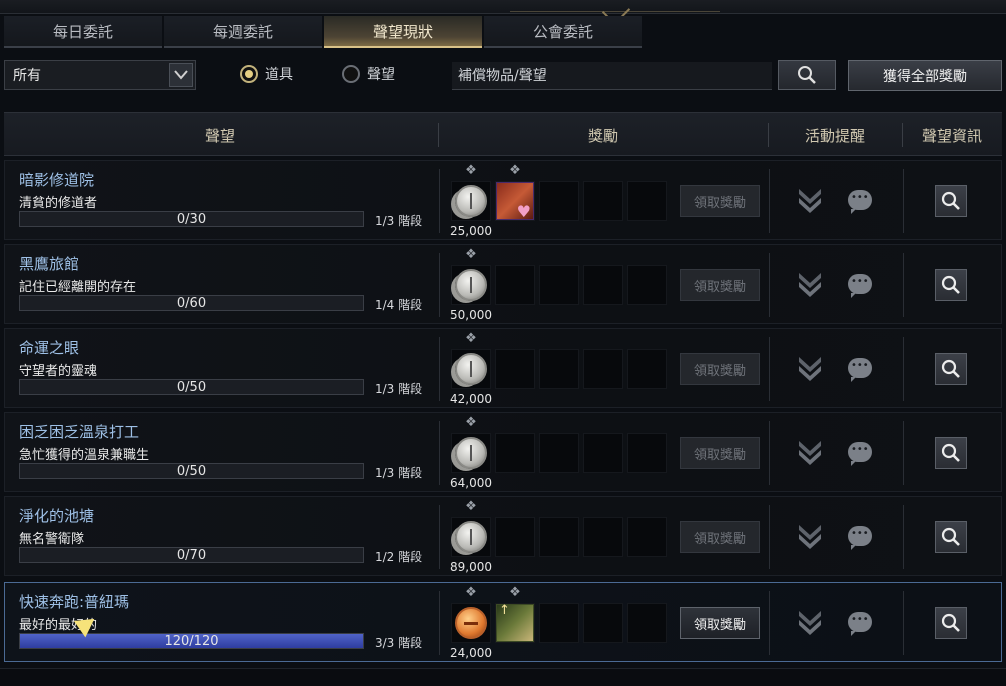 This screenshot has width=1006, height=686. What do you see at coordinates (57, 180) in the screenshot?
I see `reputation-name: 暗影修道院` at bounding box center [57, 180].